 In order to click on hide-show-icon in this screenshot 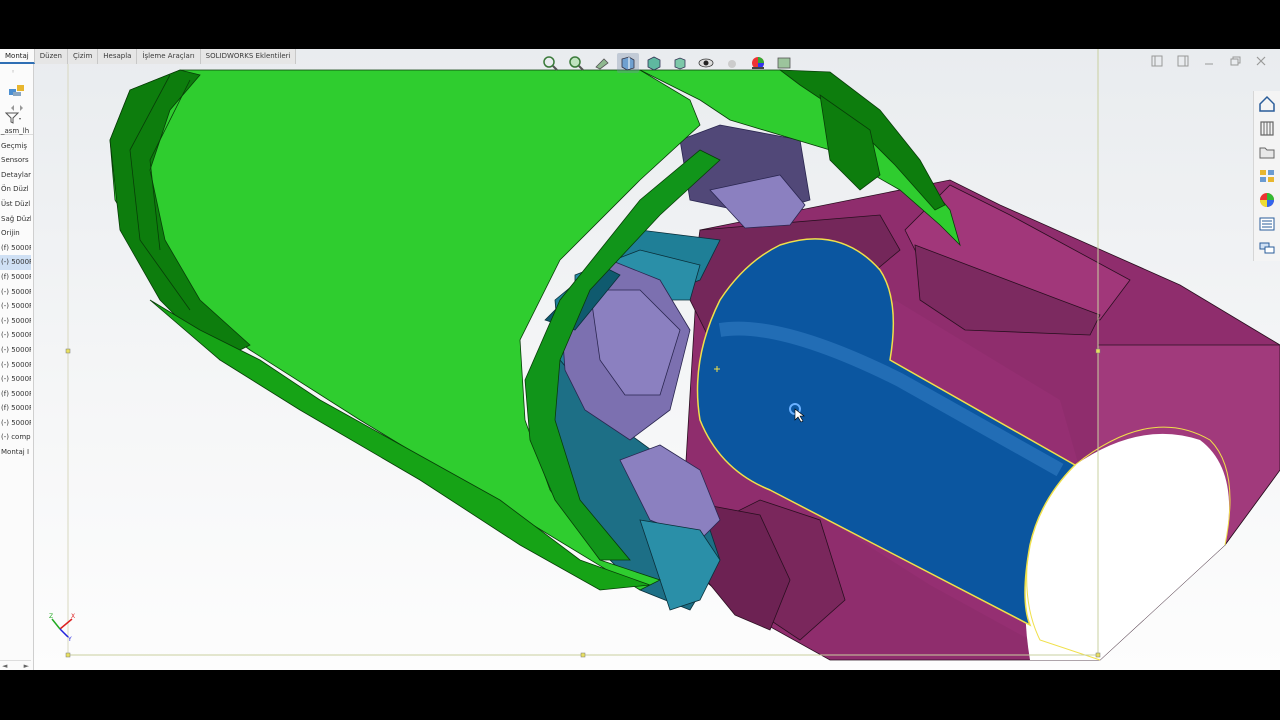, I will do `click(706, 63)`.